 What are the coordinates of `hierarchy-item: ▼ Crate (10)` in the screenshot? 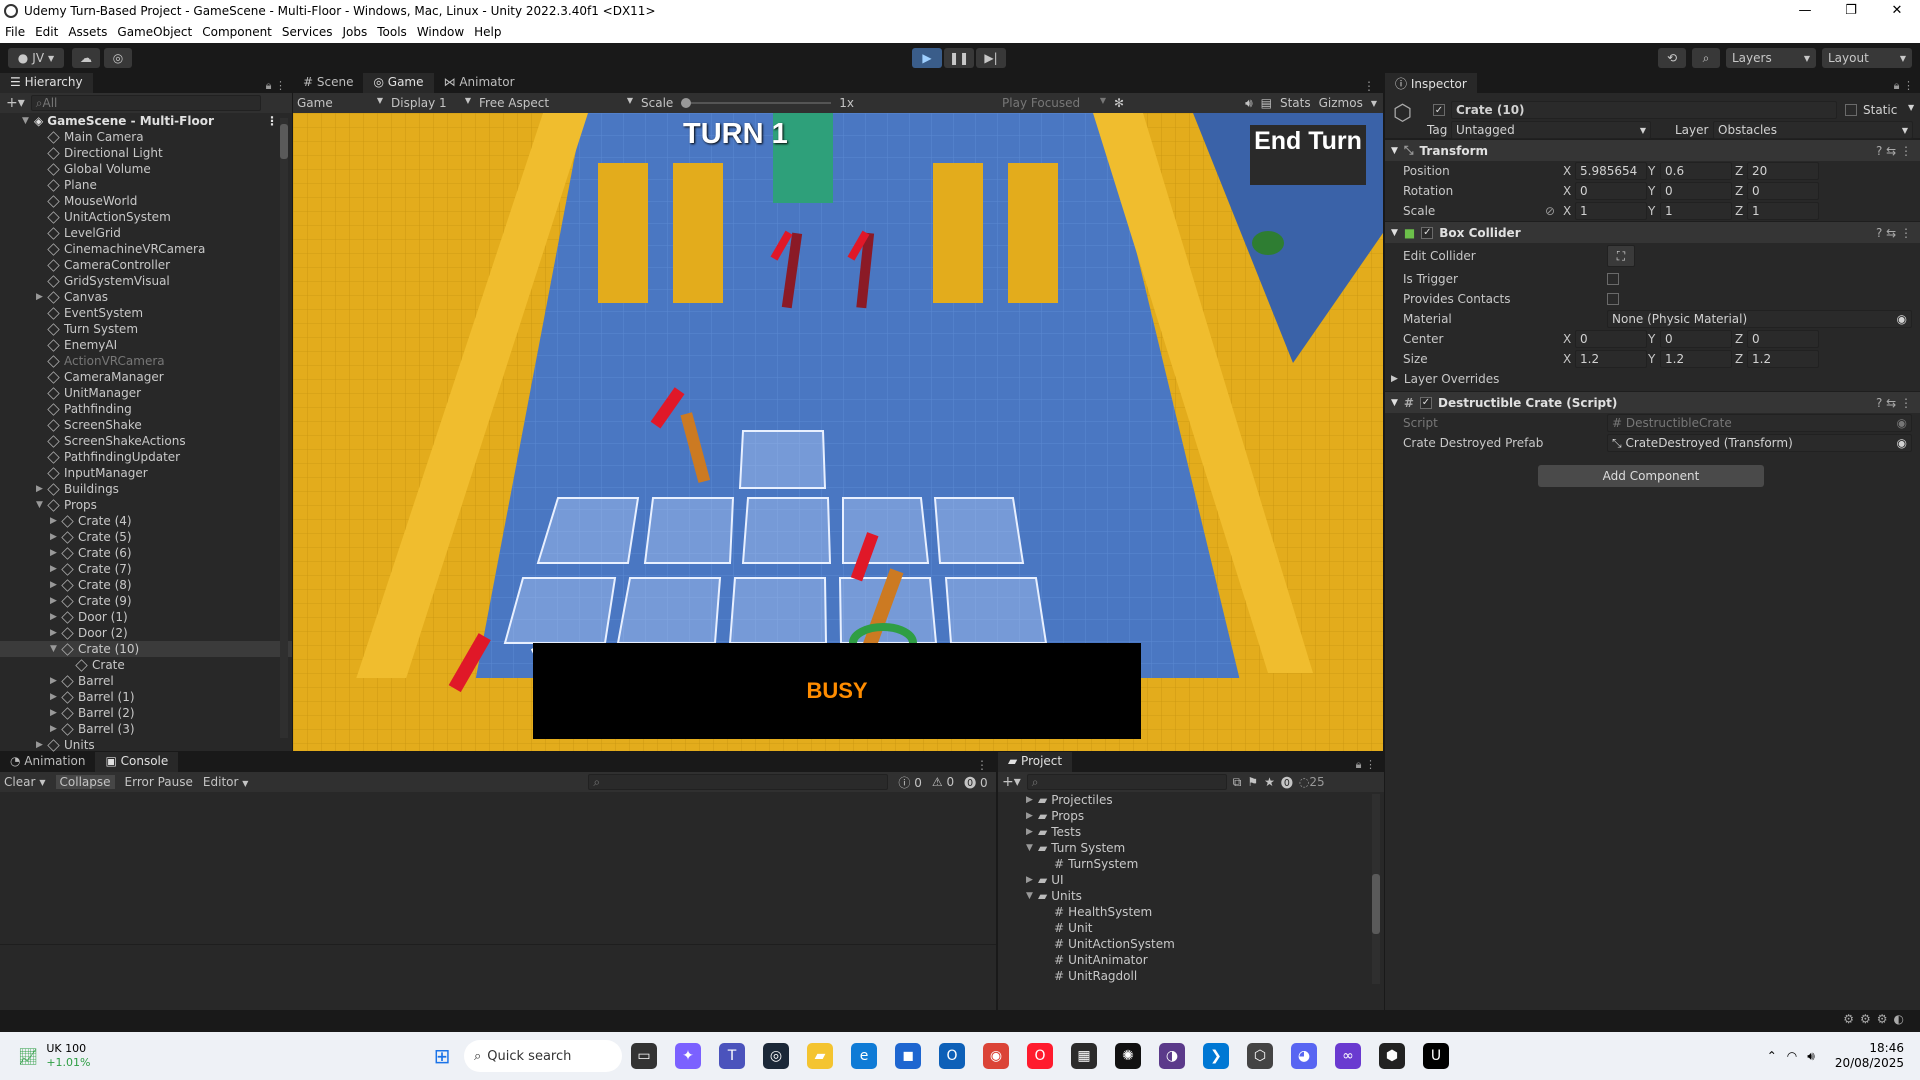 It's located at (146, 649).